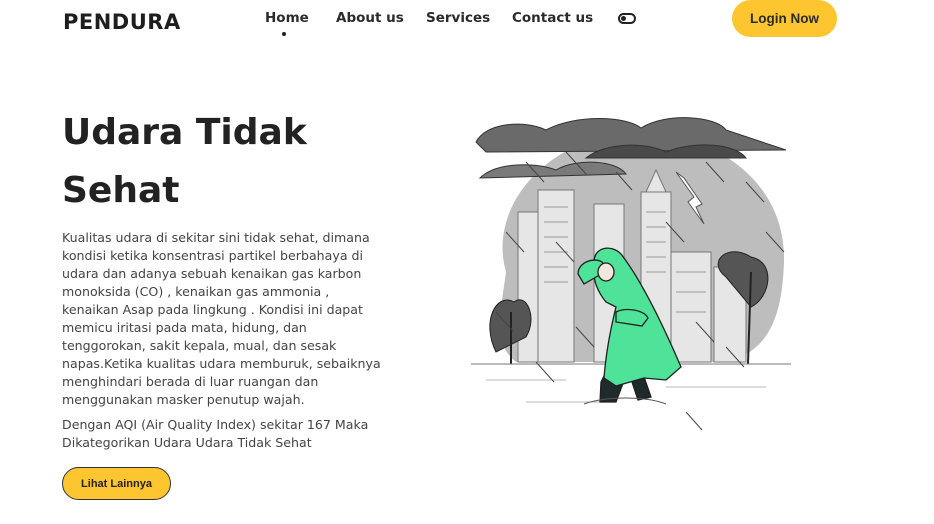  Describe the element at coordinates (116, 483) in the screenshot. I see `see-more-button: Lihat Lainnya` at that location.